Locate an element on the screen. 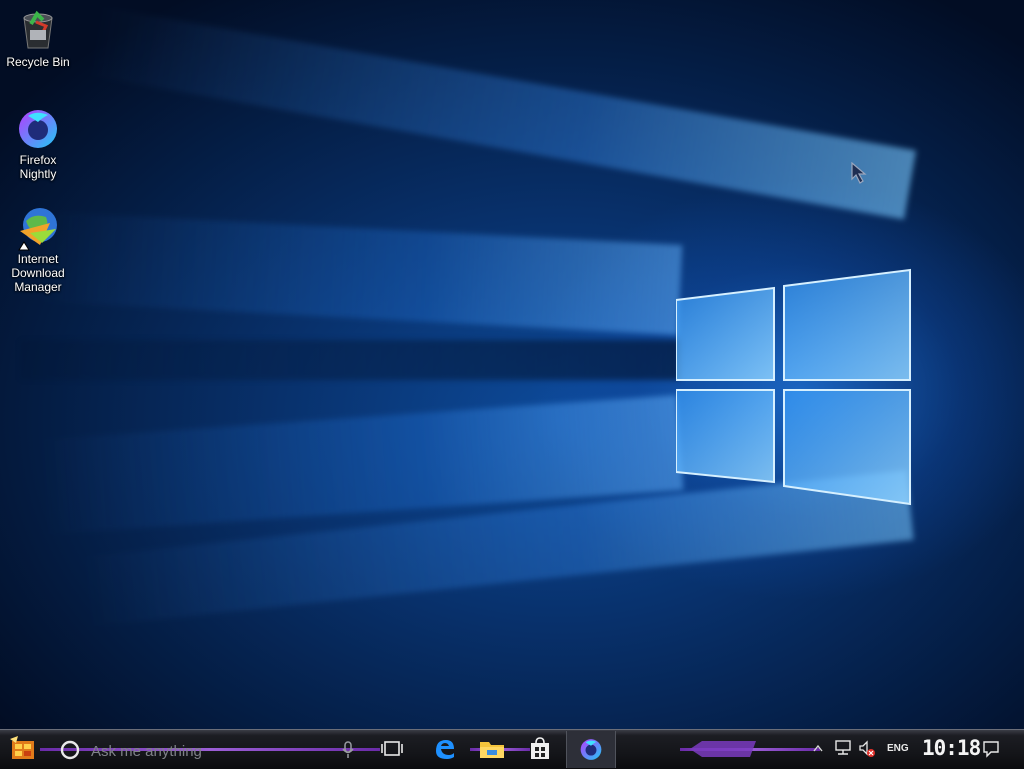 This screenshot has height=769, width=1024. mouse-cursor-icon is located at coordinates (859, 173).